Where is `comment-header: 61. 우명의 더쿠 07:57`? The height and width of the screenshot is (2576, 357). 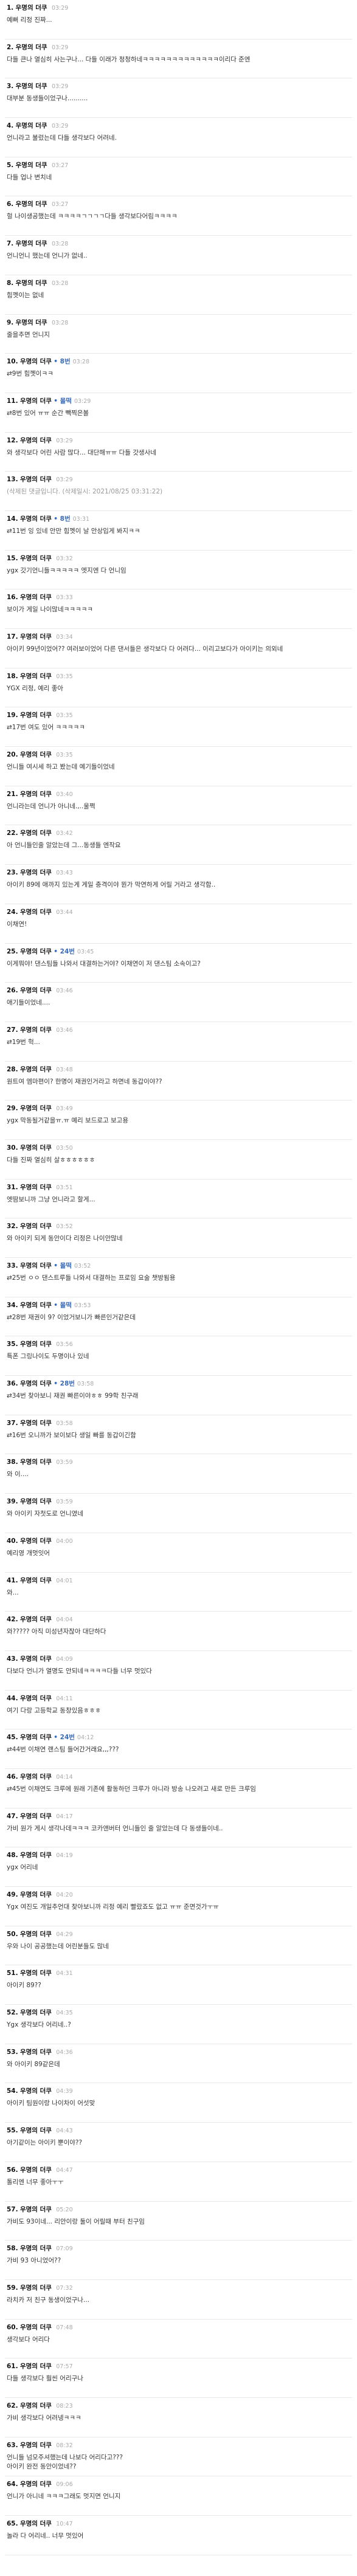 comment-header: 61. 우명의 더쿠 07:57 is located at coordinates (179, 2366).